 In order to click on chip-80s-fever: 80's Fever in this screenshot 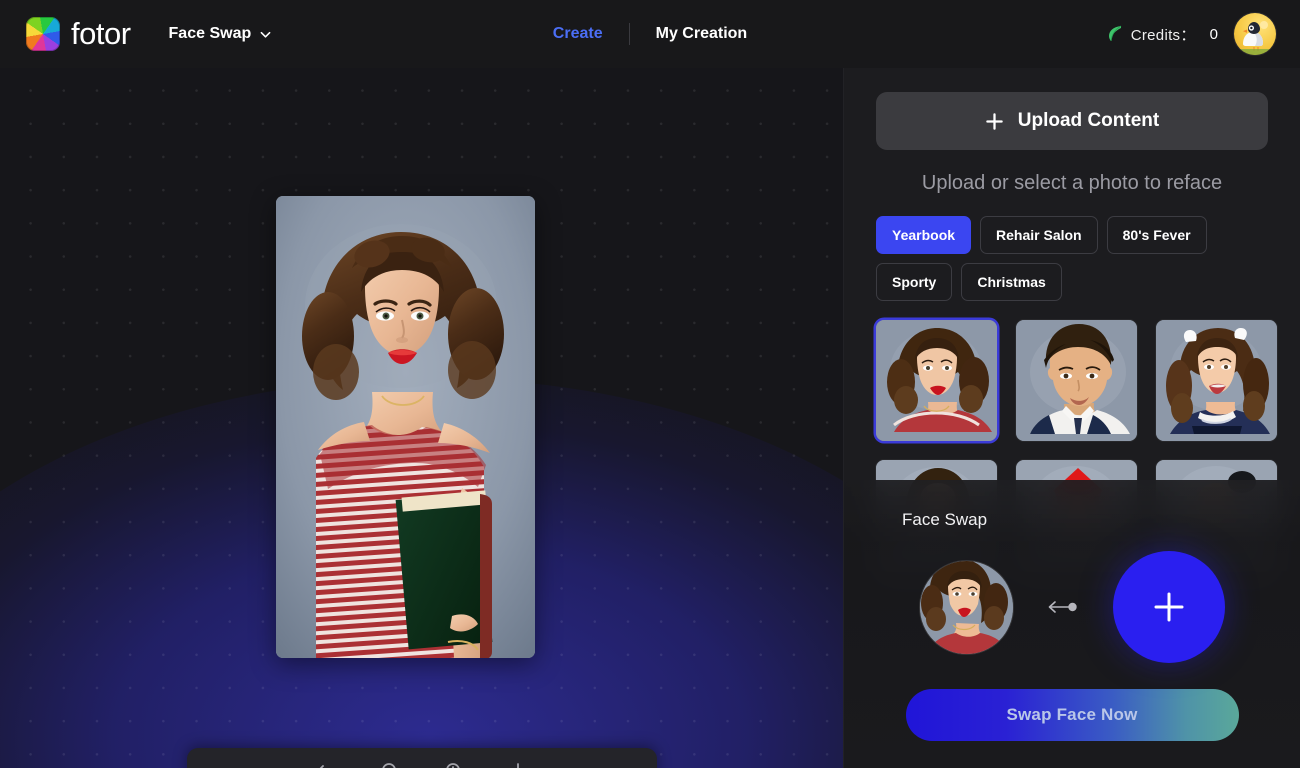, I will do `click(1156, 235)`.